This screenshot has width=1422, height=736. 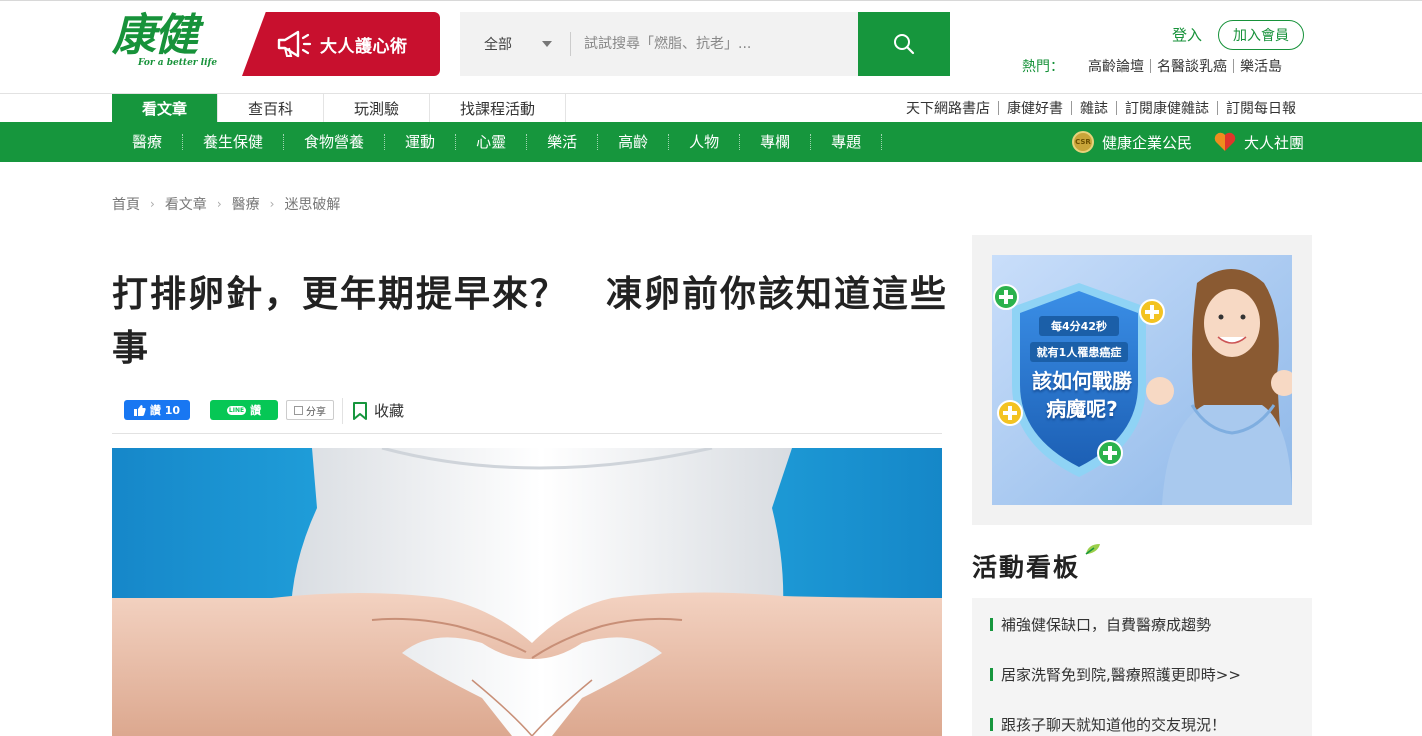 I want to click on breadcrumb: 首頁 › 看文章 › 醫療 › 迷思破解, so click(x=226, y=204).